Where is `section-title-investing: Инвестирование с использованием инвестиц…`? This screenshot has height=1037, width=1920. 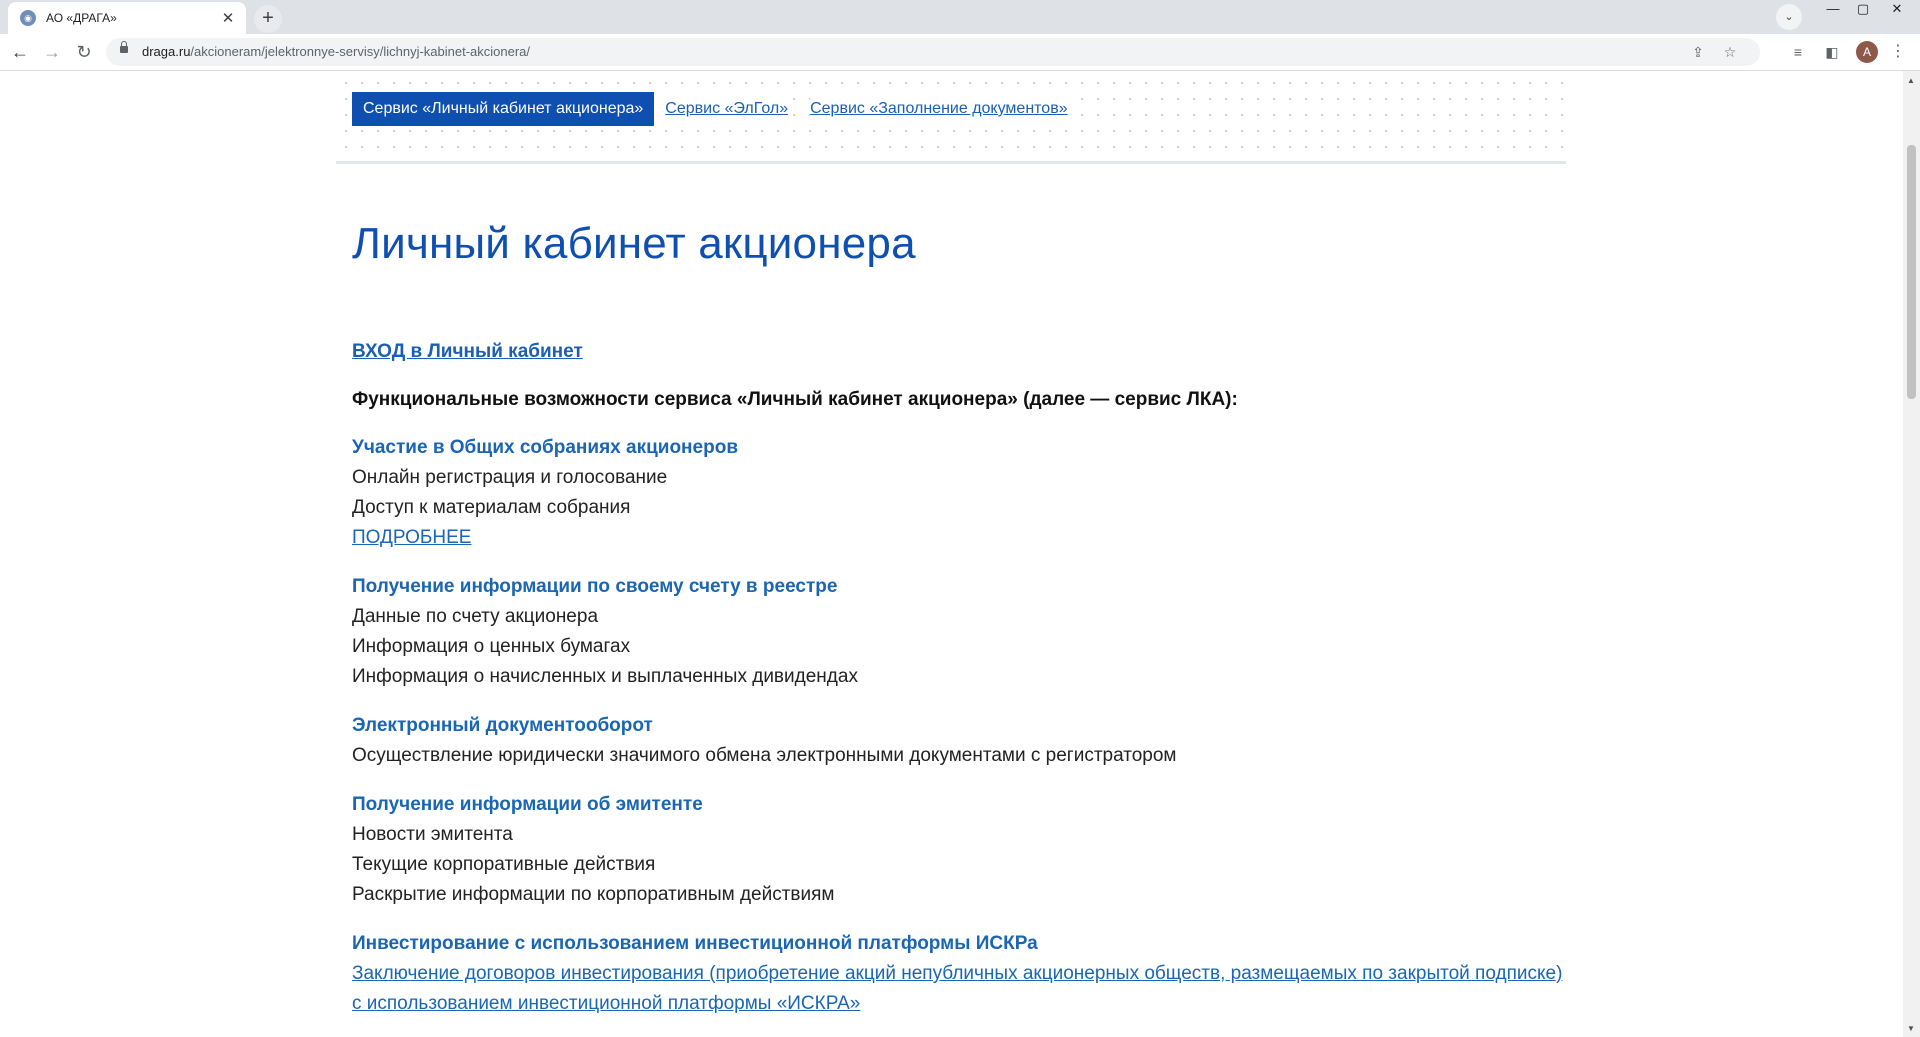 section-title-investing: Инвестирование с использованием инвестиц… is located at coordinates (695, 943).